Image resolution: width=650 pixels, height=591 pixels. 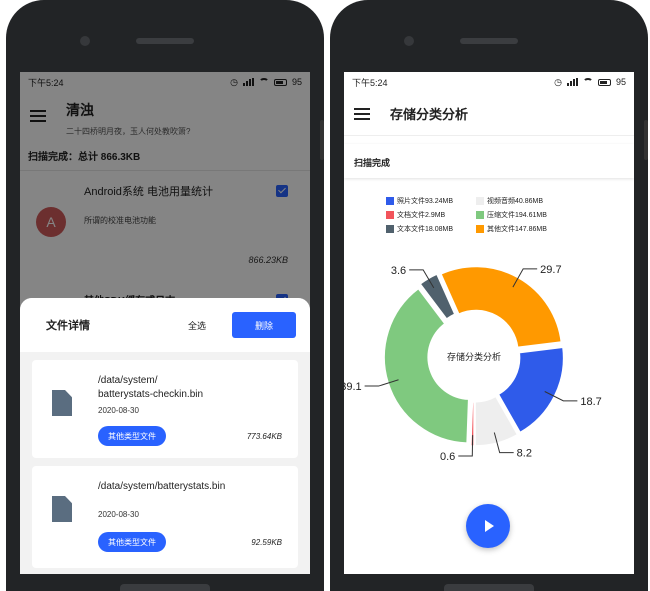 I want to click on sheet-title: 文件详情, so click(x=68, y=326).